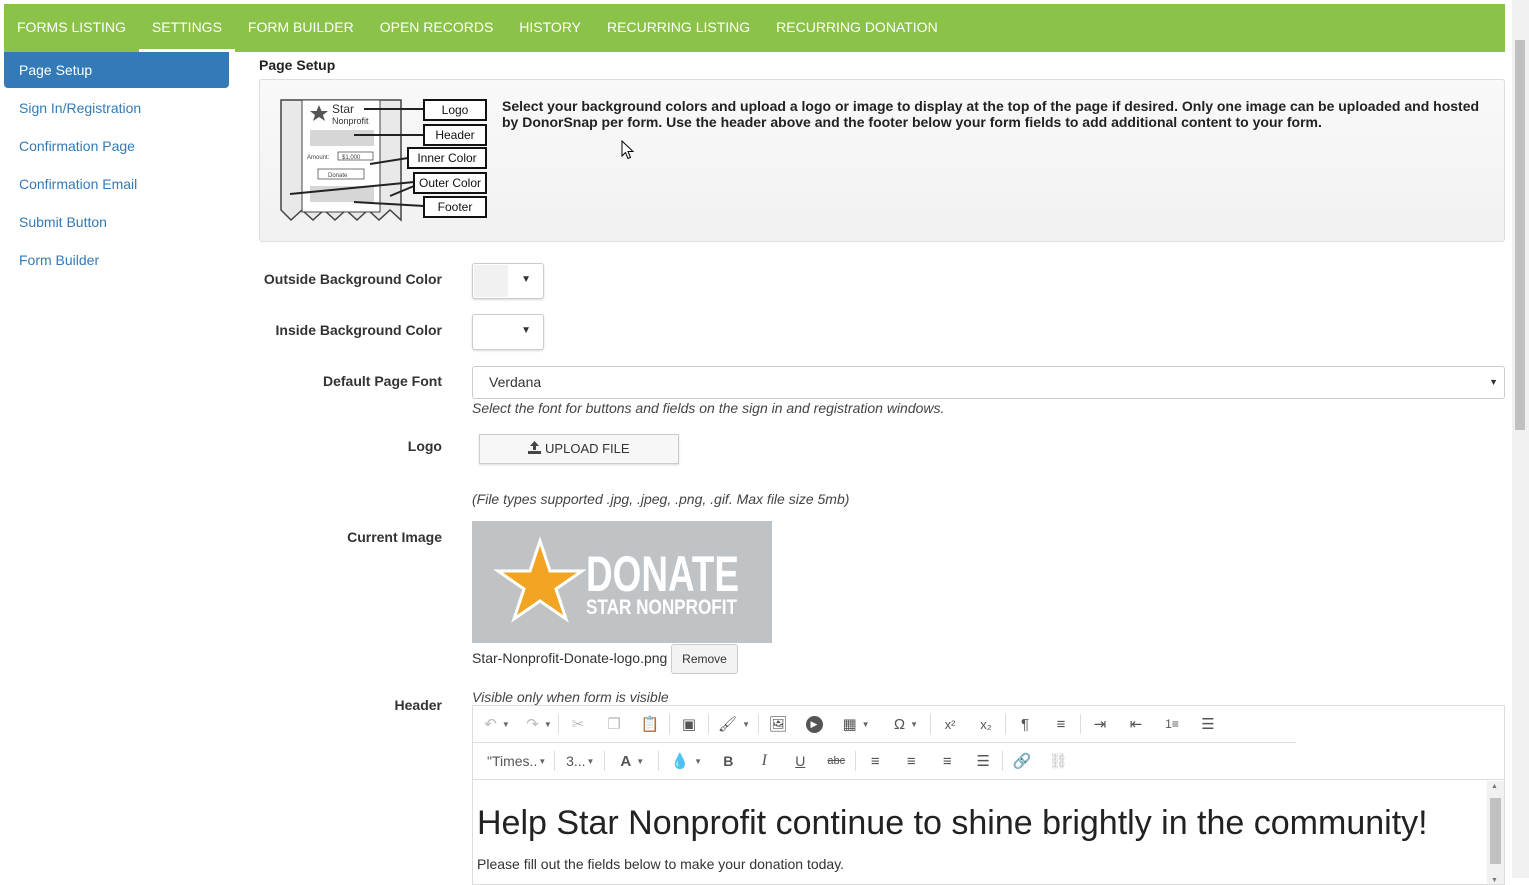 This screenshot has height=885, width=1529. What do you see at coordinates (1208, 724) in the screenshot?
I see `unordered-list-button: ☰` at bounding box center [1208, 724].